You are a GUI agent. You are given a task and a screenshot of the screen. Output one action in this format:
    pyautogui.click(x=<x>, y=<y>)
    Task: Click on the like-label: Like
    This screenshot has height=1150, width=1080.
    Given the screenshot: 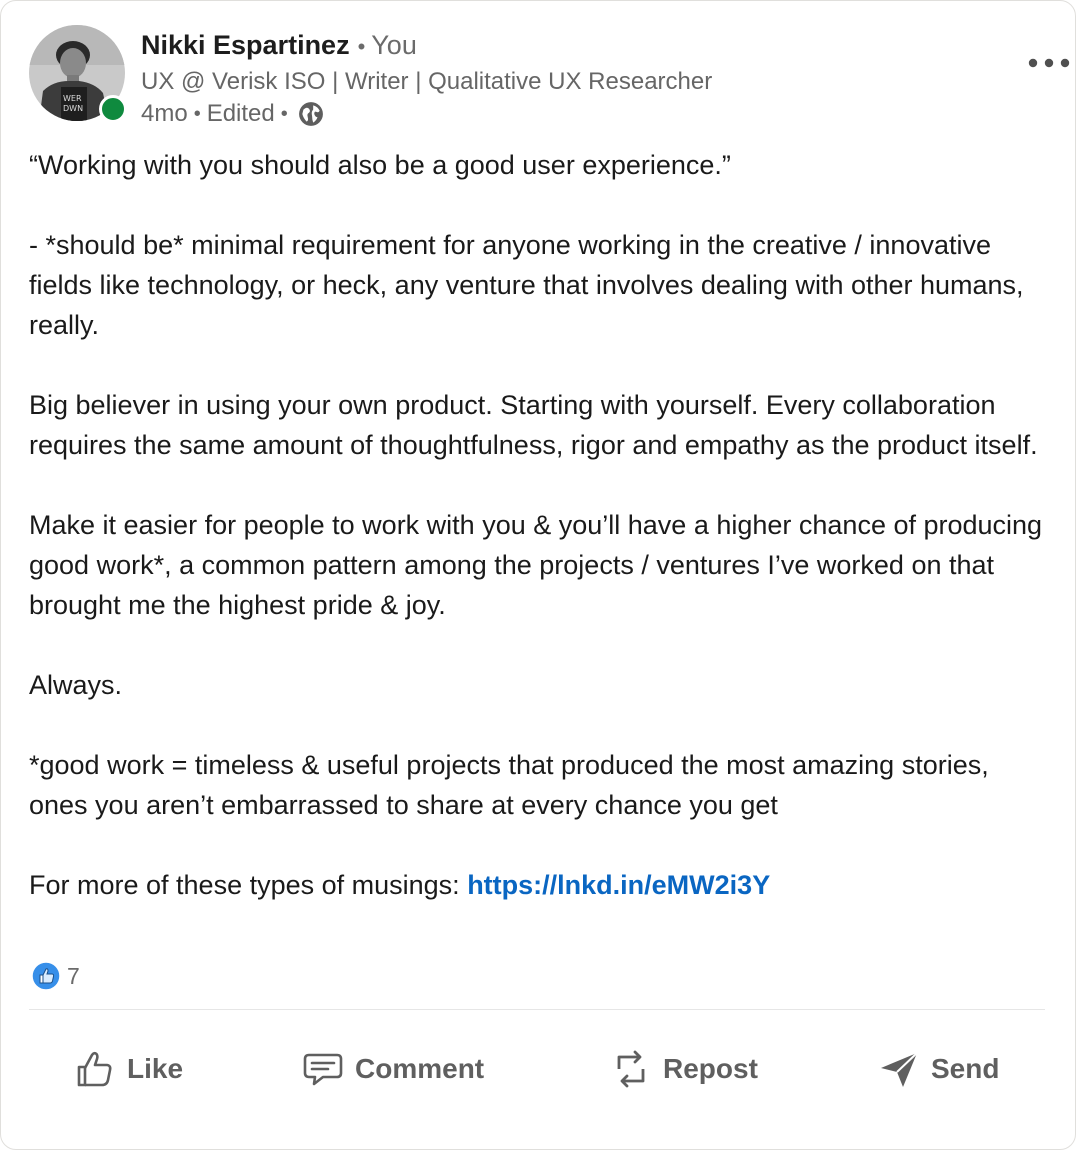 What is the action you would take?
    pyautogui.click(x=155, y=1068)
    